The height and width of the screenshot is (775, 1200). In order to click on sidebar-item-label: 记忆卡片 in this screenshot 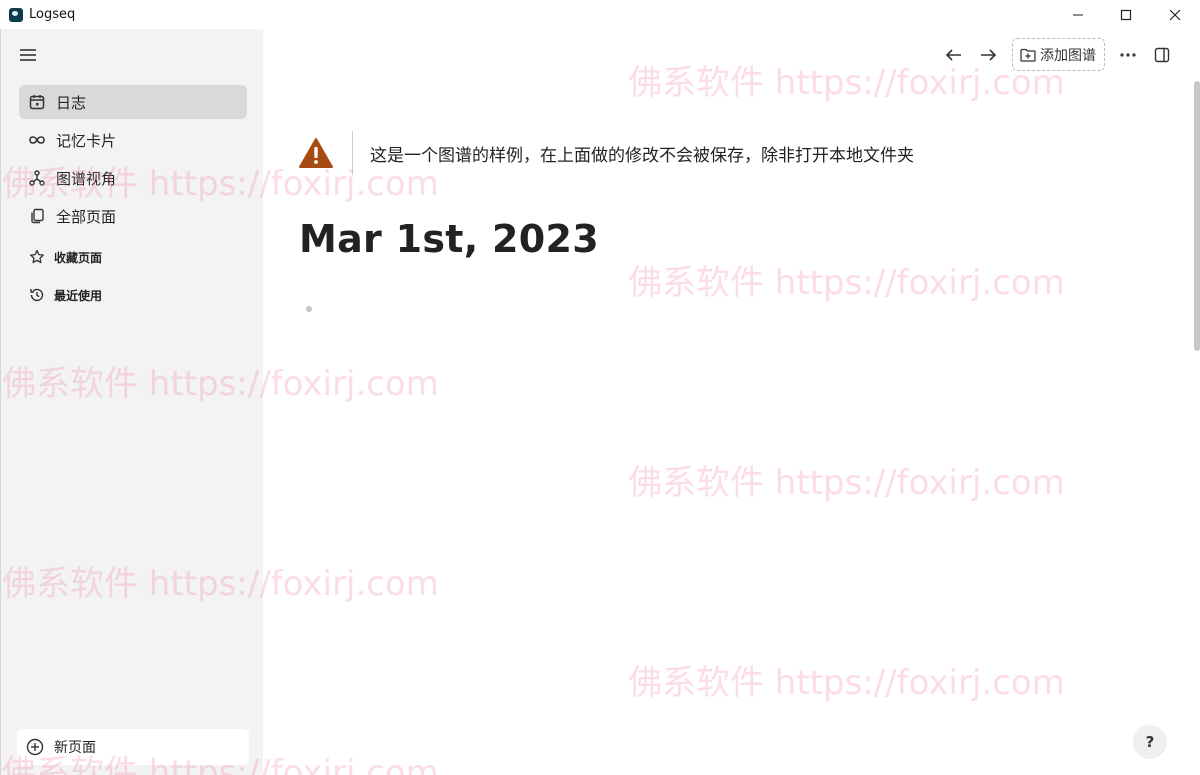, I will do `click(86, 140)`.